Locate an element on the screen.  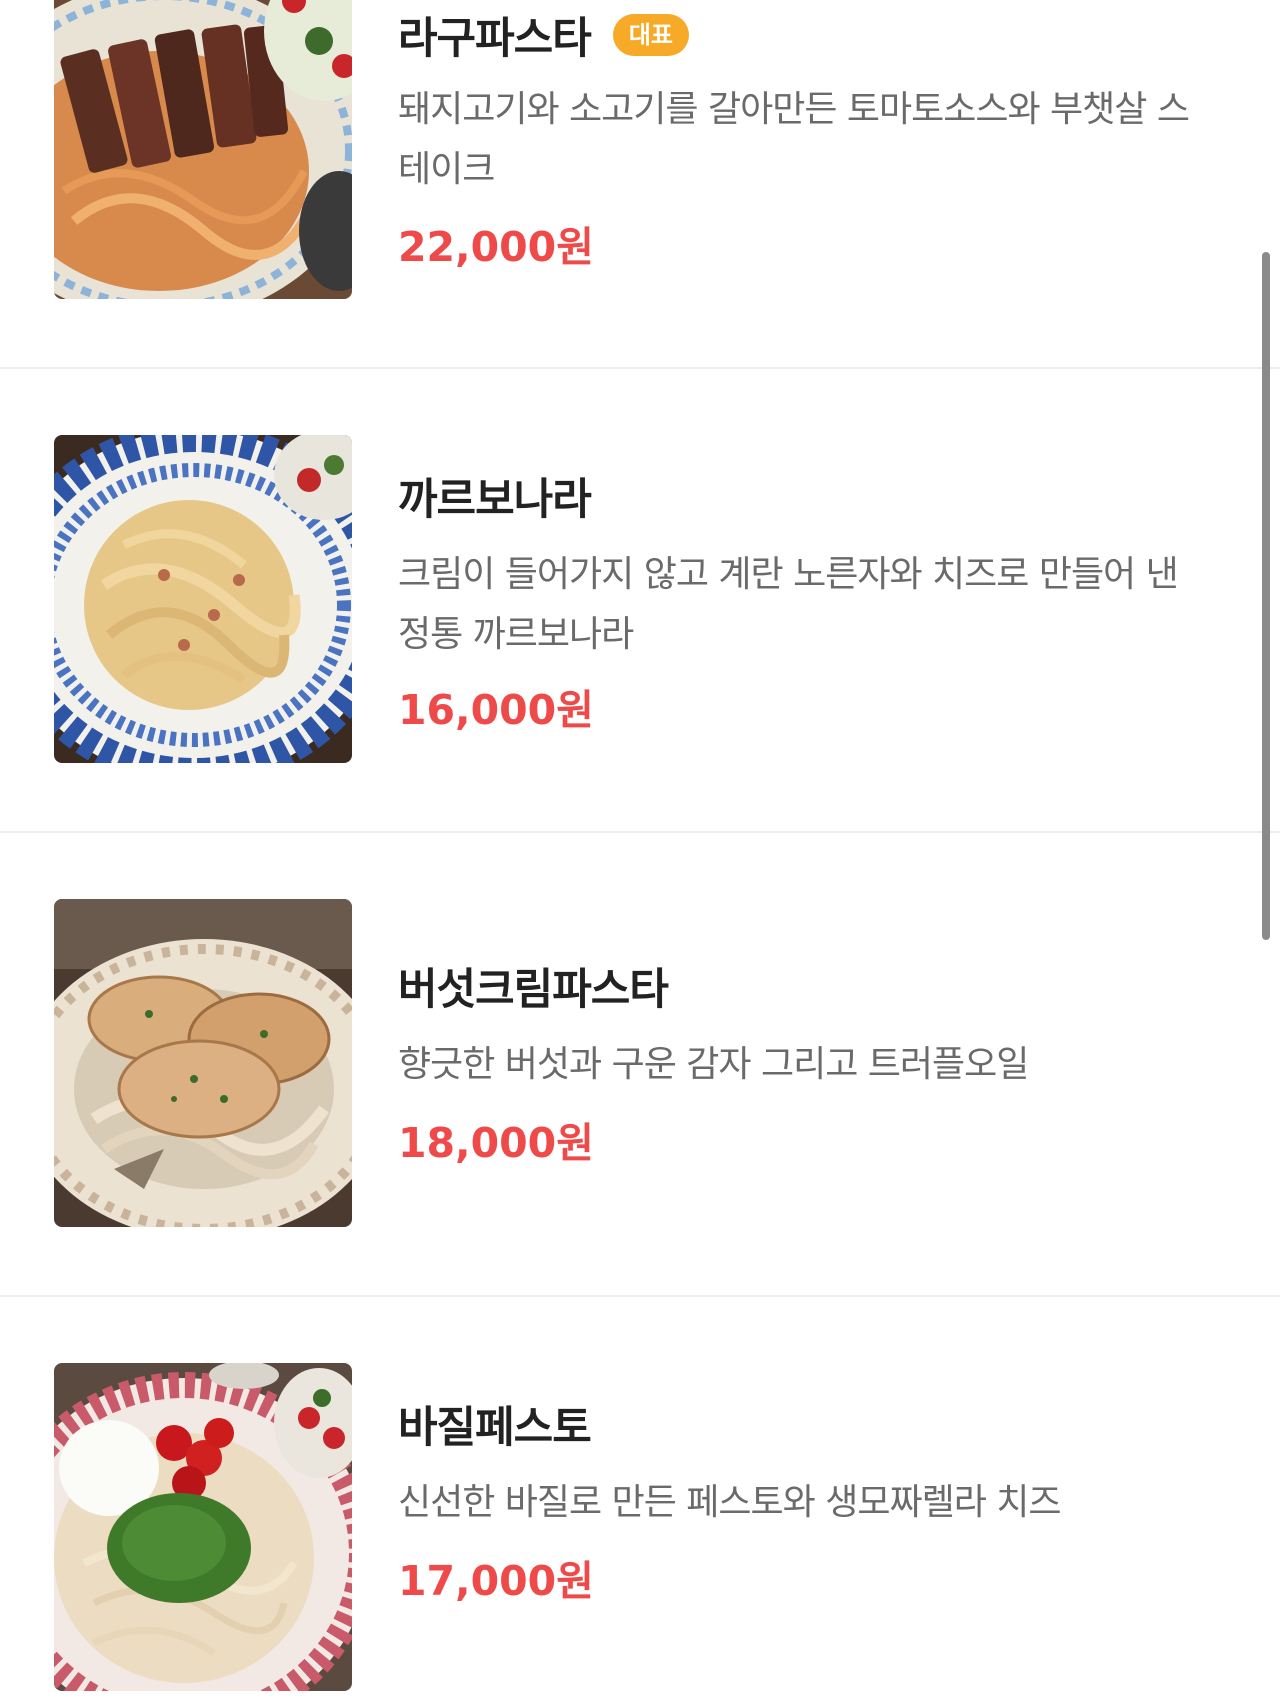
basil-pesto-name-row: 바질페스토 is located at coordinates (495, 1424).